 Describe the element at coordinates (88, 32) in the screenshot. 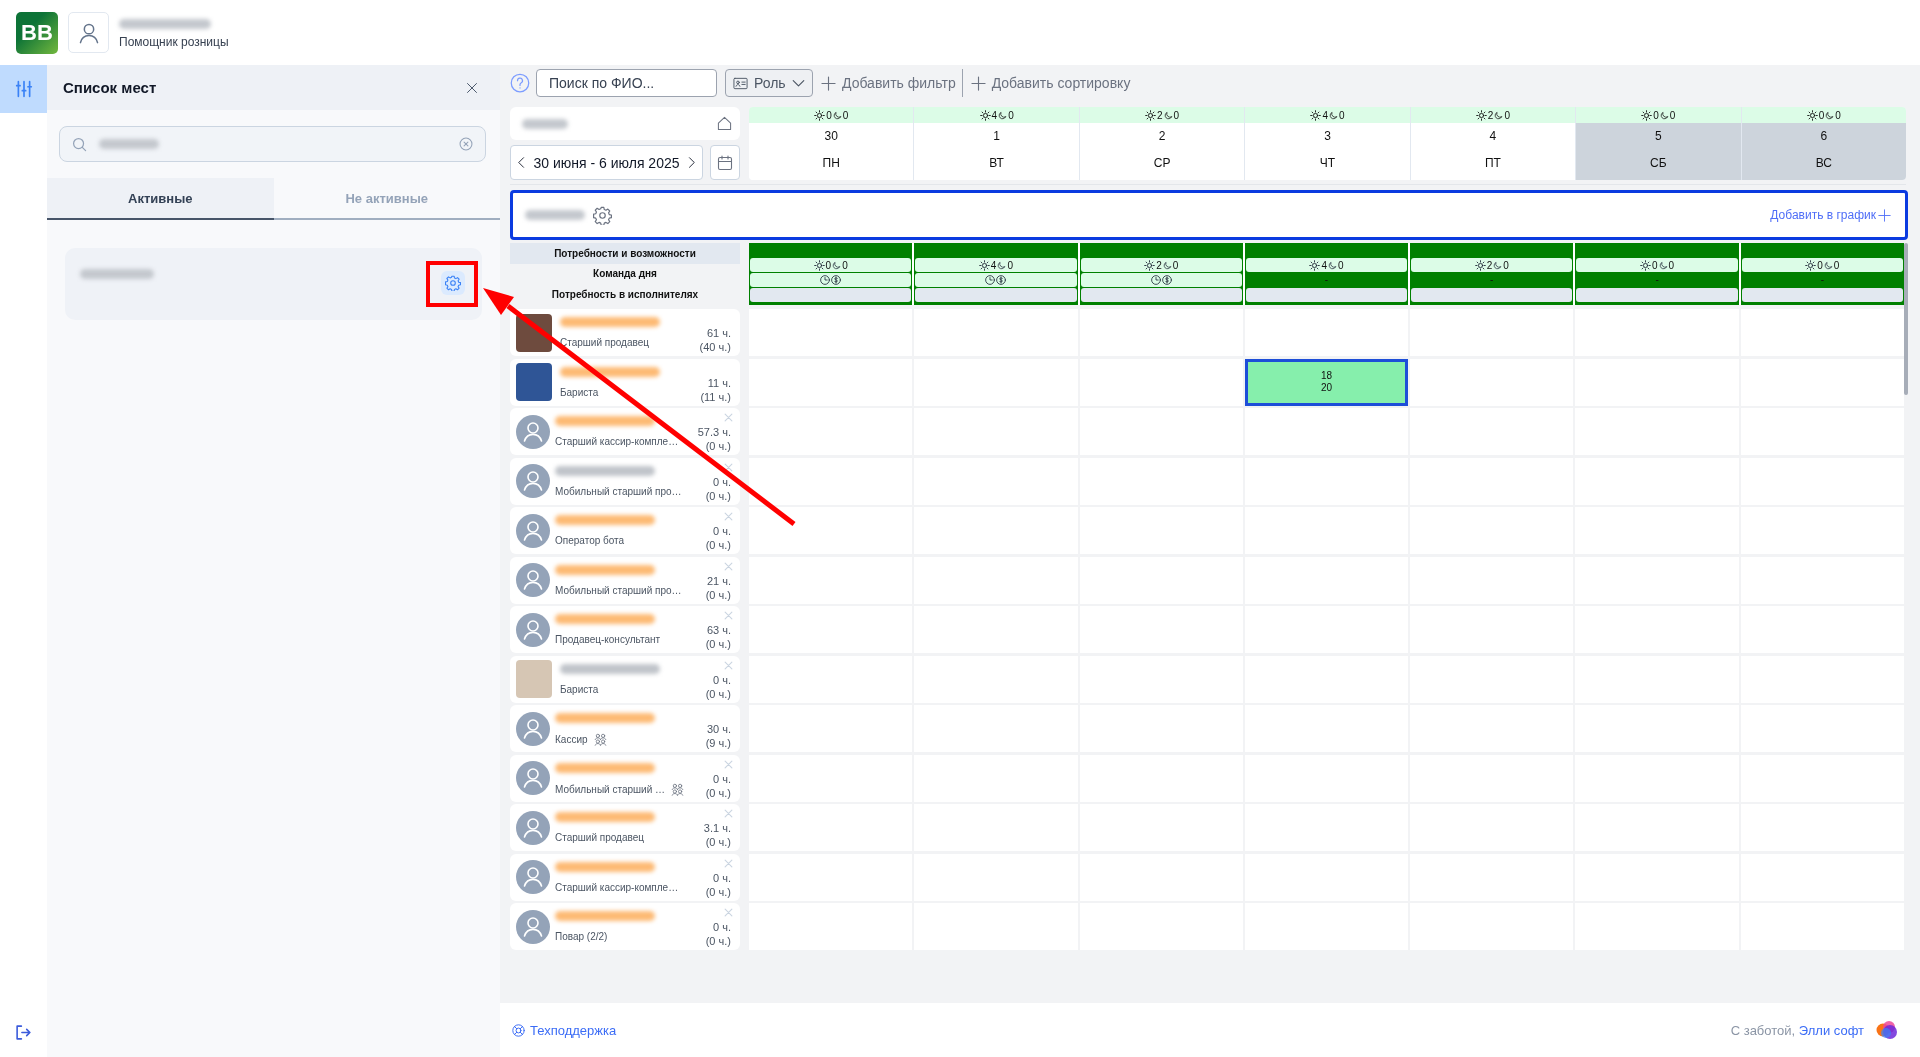

I see `user-icon` at that location.